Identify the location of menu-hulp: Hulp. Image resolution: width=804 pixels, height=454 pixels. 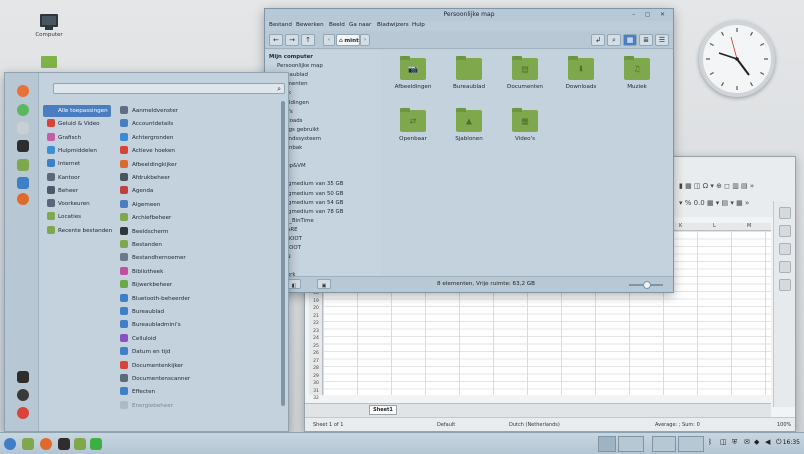
(418, 25).